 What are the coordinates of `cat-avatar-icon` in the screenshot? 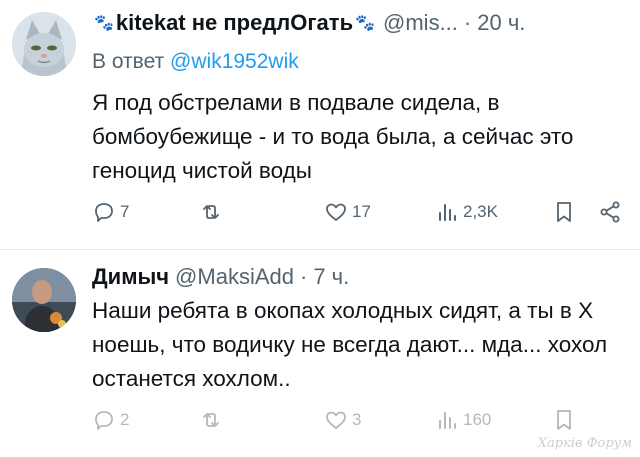 It's located at (44, 44).